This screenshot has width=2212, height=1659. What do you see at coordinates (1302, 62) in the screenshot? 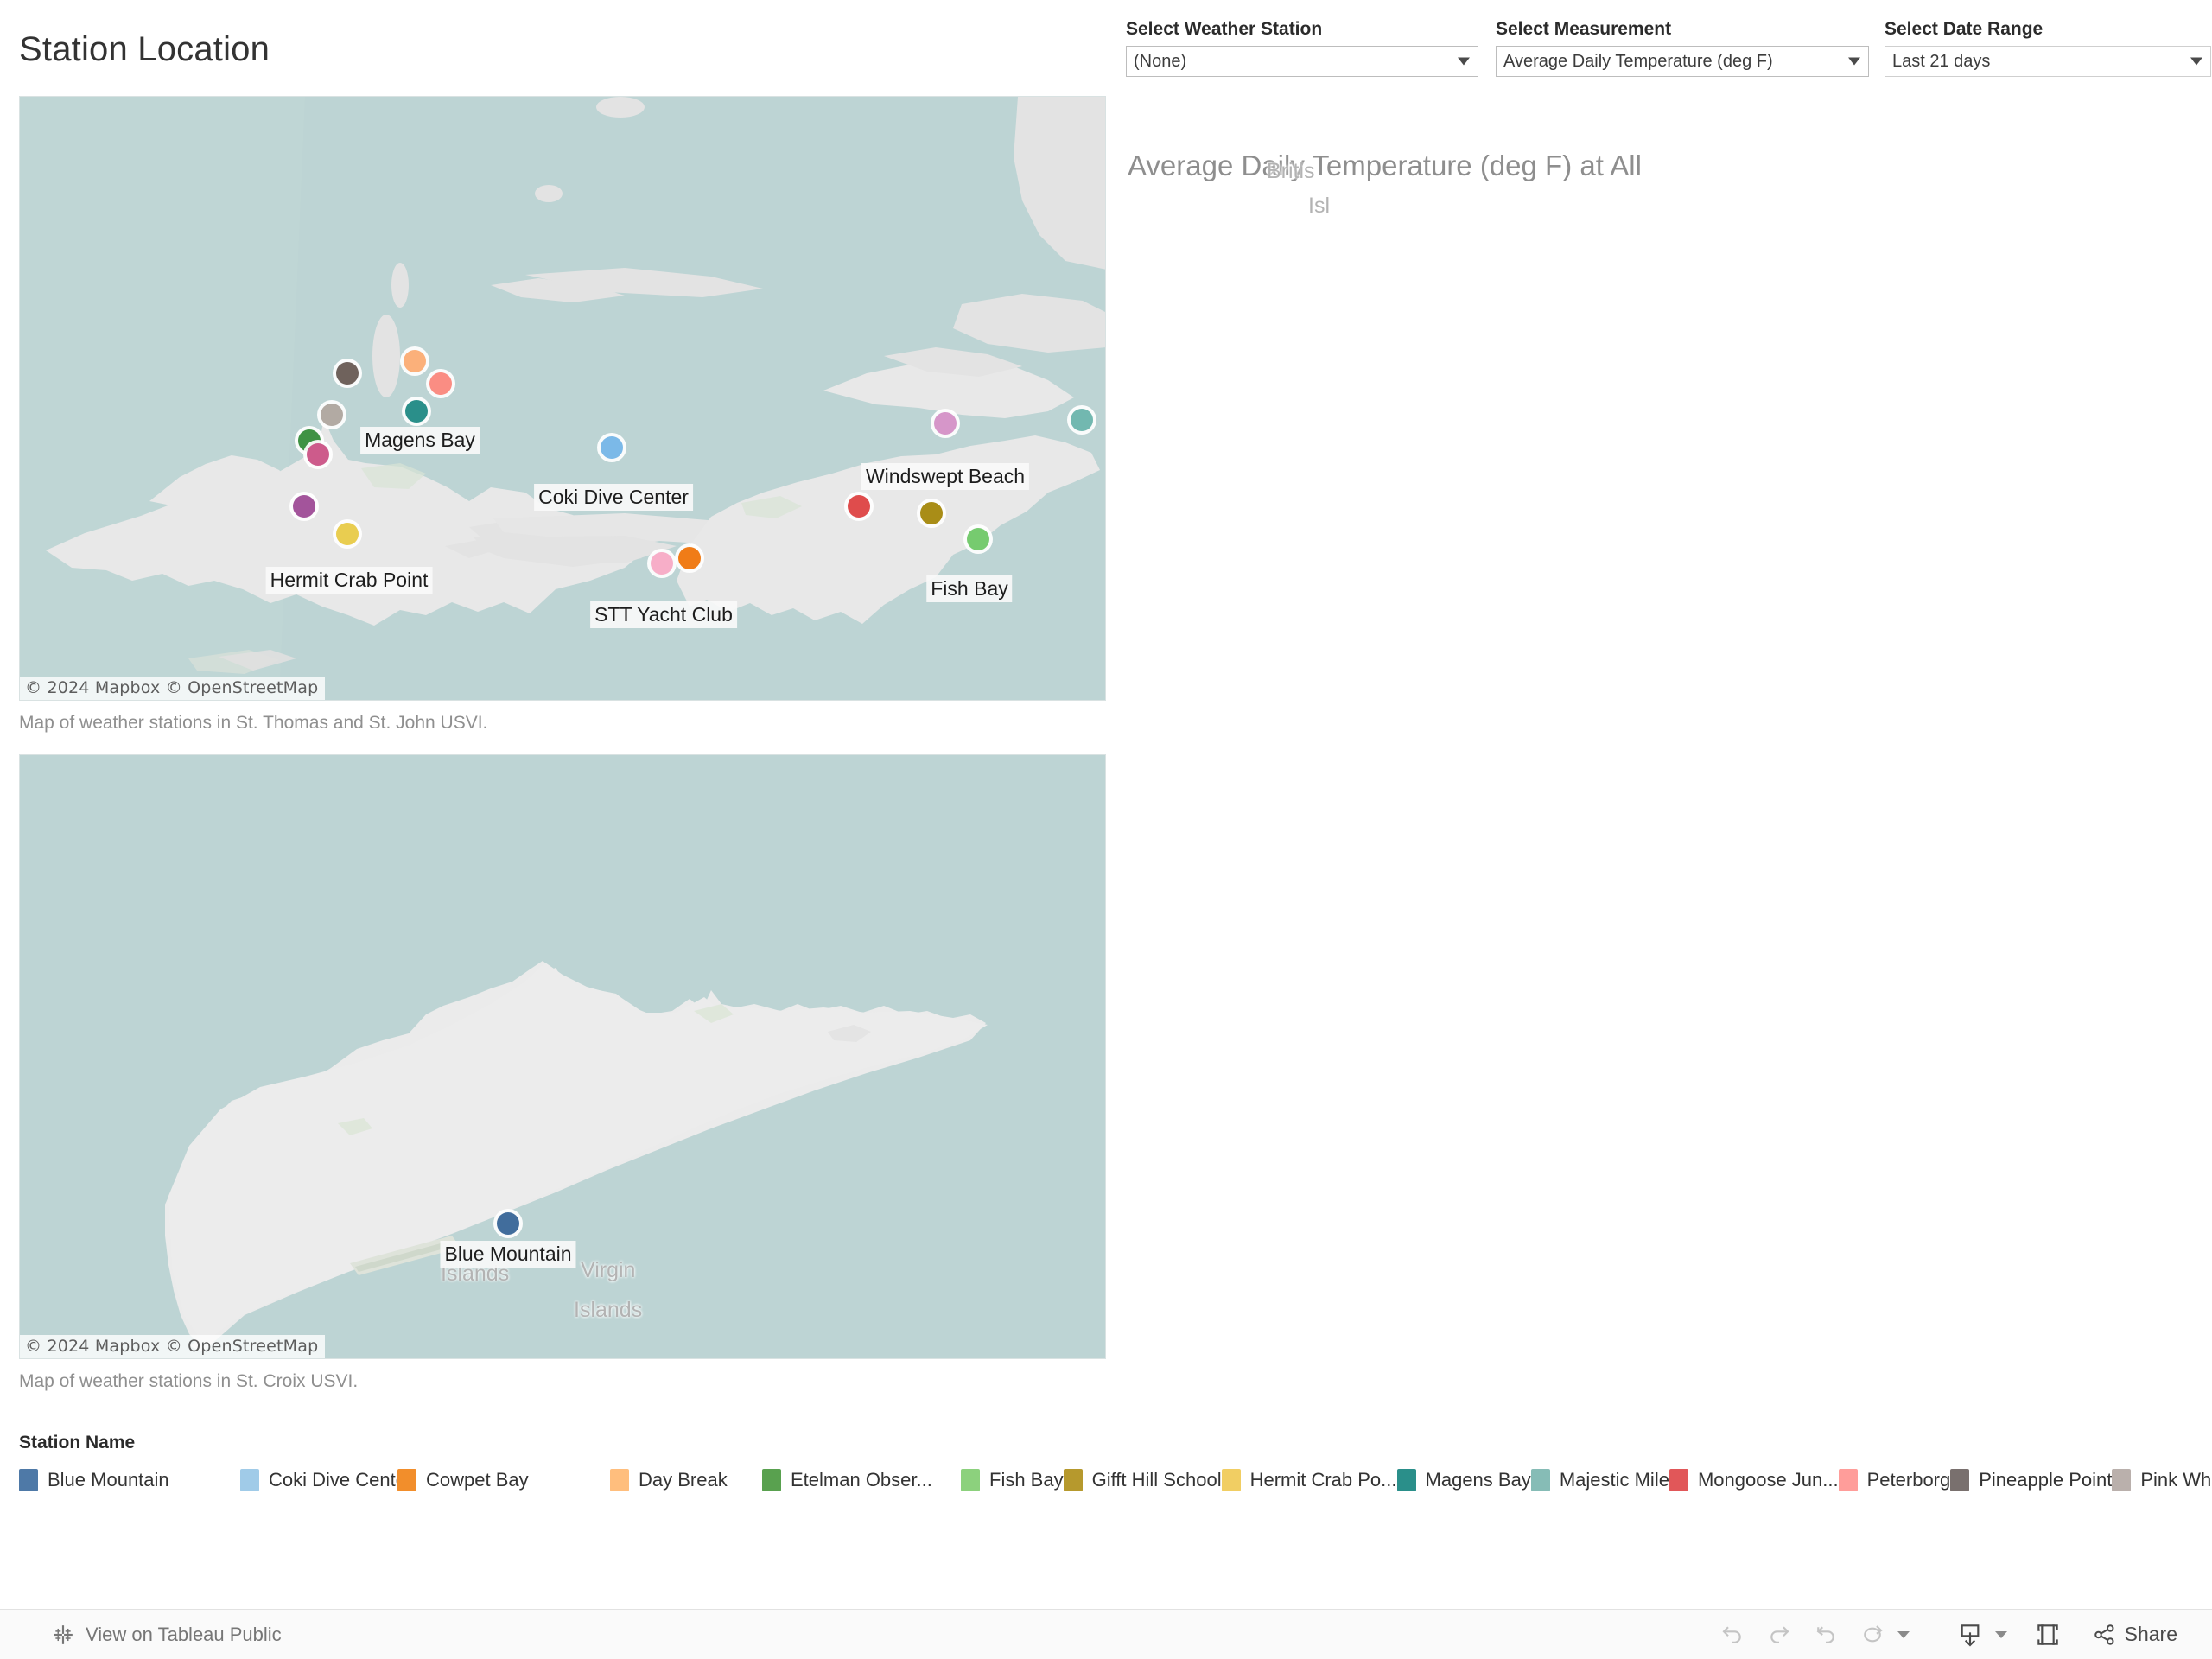
I see `weather-station-select: (None)` at bounding box center [1302, 62].